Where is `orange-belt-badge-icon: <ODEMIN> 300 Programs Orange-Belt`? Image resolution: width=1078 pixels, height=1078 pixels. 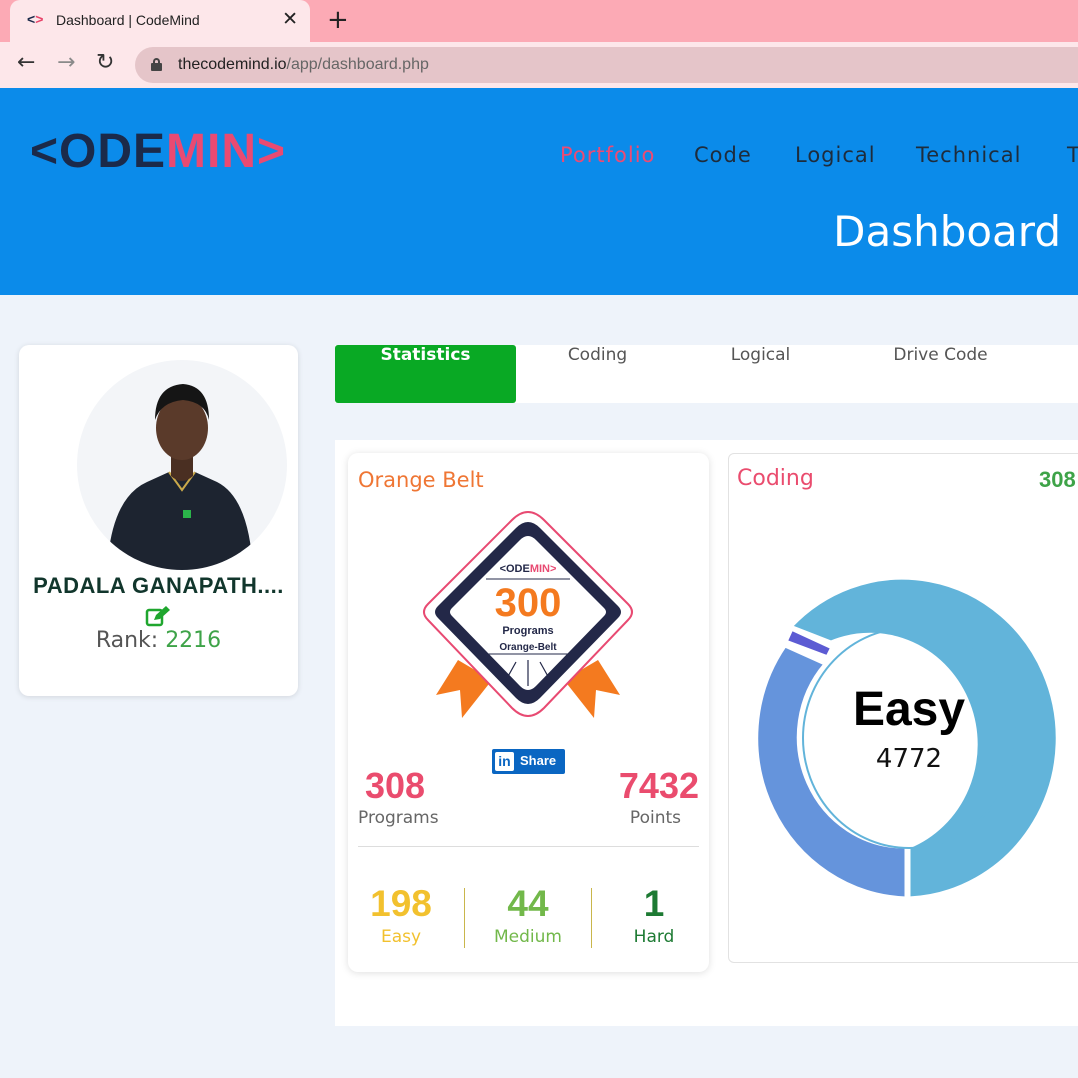
orange-belt-badge-icon: <ODEMIN> 300 Programs Orange-Belt is located at coordinates (528, 614).